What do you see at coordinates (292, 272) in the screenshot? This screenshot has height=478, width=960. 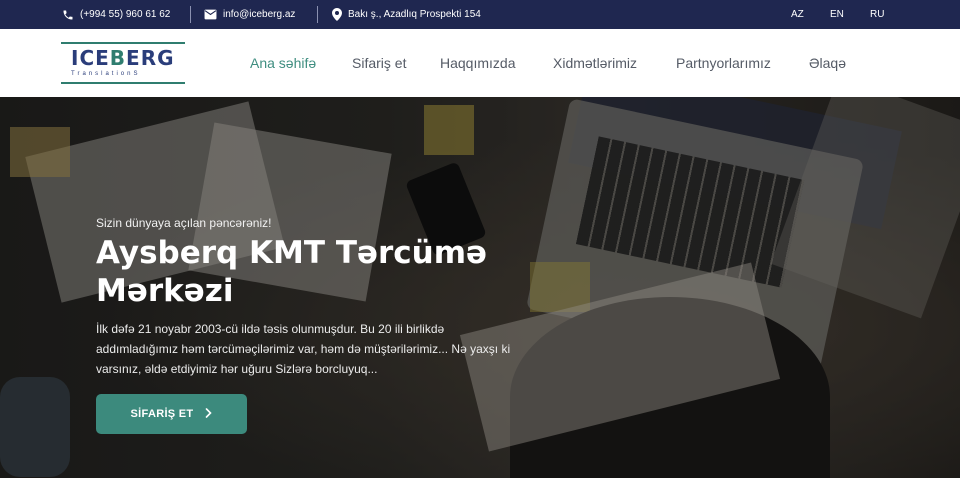 I see `hero-title: Aysberq KMT Tərcümə Mərkəzi` at bounding box center [292, 272].